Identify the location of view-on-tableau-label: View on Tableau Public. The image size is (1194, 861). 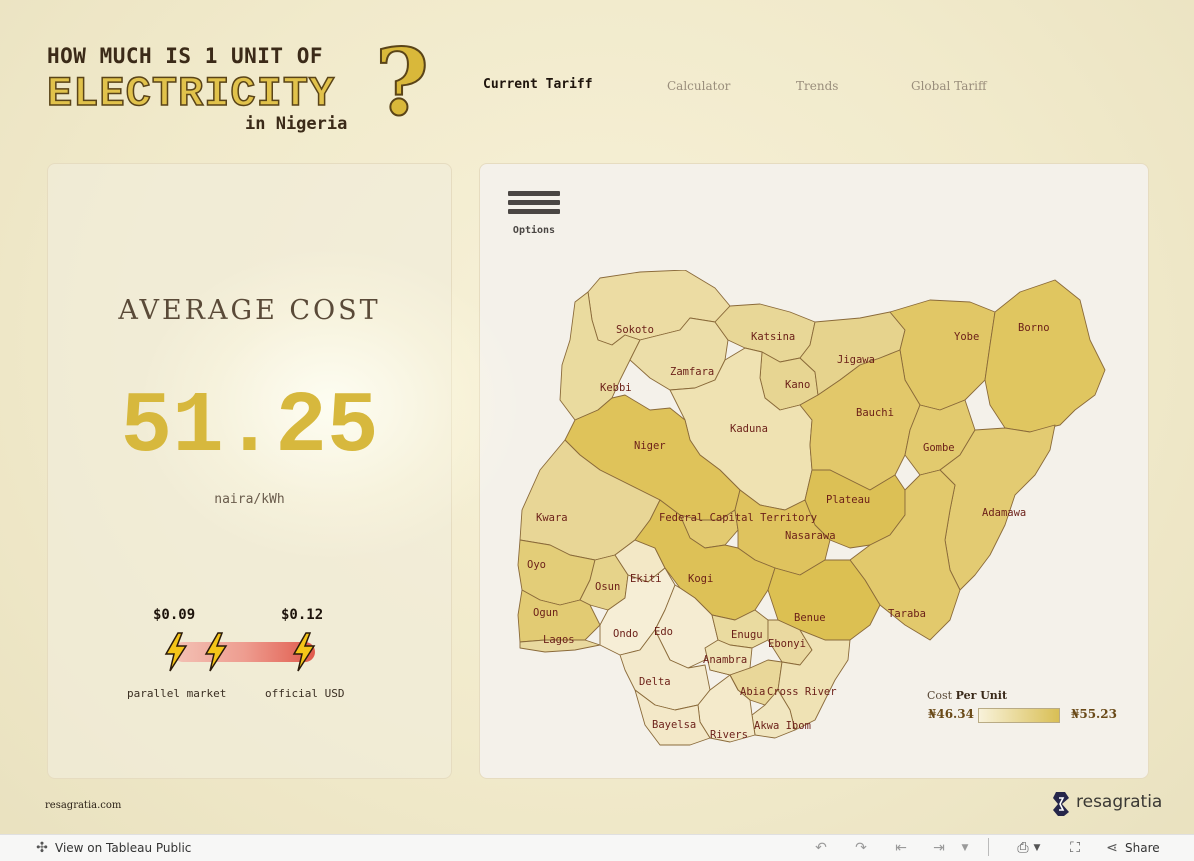
(123, 848).